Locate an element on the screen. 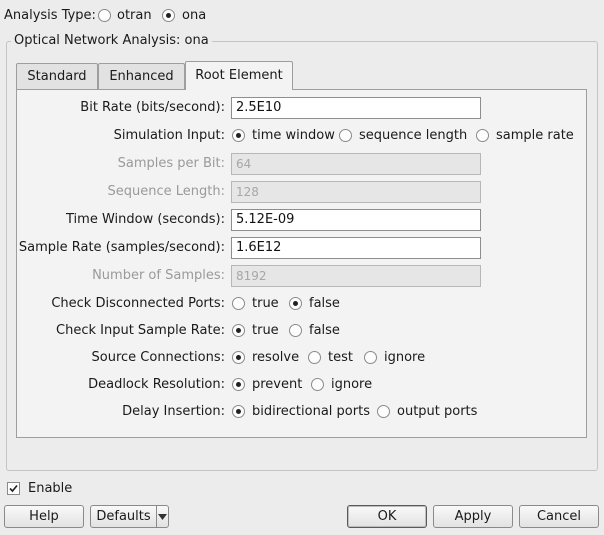 This screenshot has height=535, width=604. triangle-down-icon is located at coordinates (162, 517).